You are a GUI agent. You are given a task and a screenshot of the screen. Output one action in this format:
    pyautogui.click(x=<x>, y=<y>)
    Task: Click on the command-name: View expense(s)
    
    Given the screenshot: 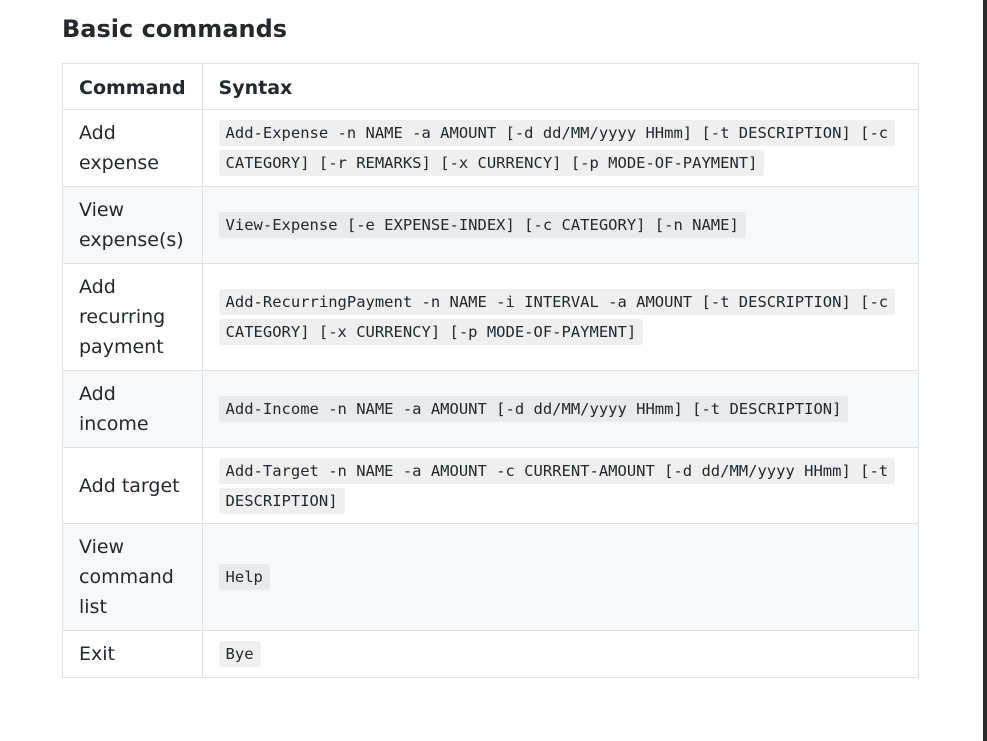 What is the action you would take?
    pyautogui.click(x=132, y=225)
    